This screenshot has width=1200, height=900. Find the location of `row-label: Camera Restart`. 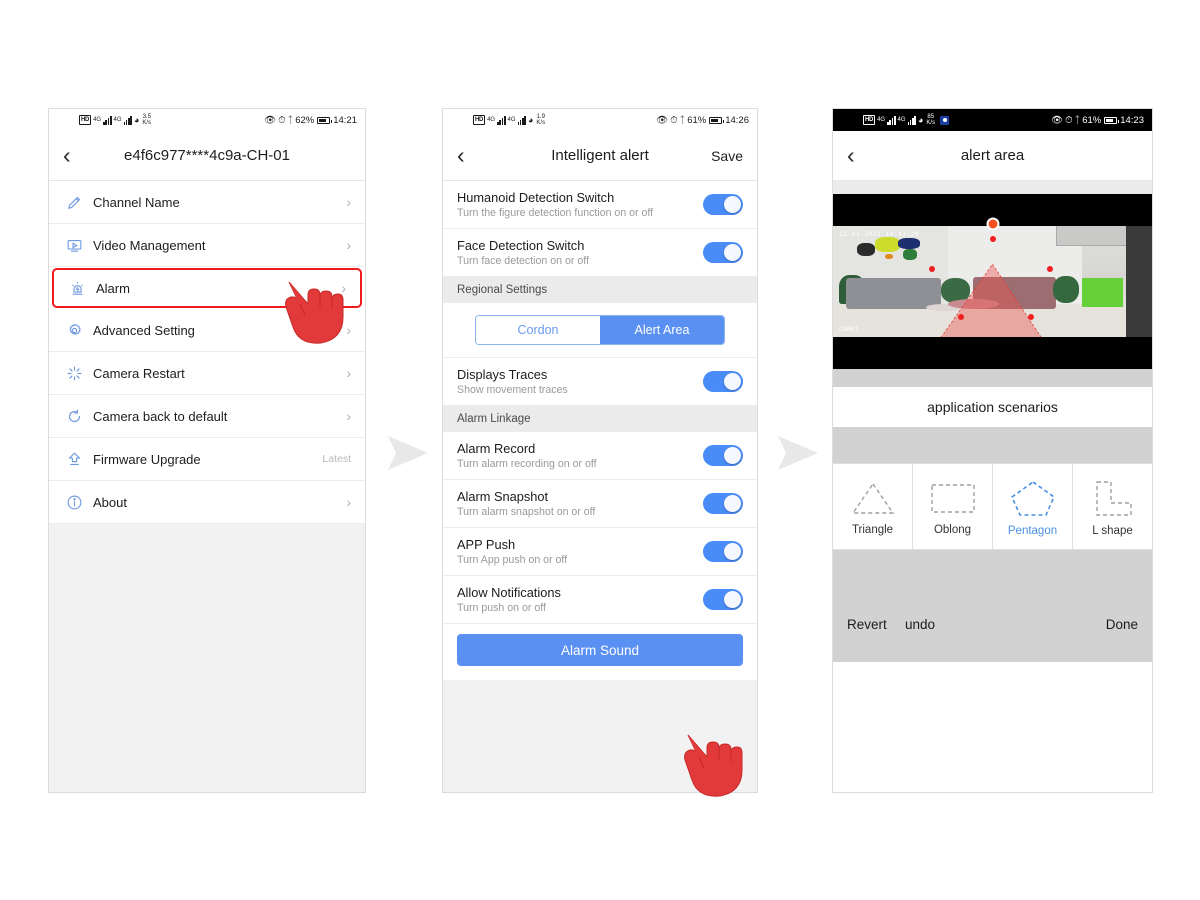

row-label: Camera Restart is located at coordinates (139, 373).